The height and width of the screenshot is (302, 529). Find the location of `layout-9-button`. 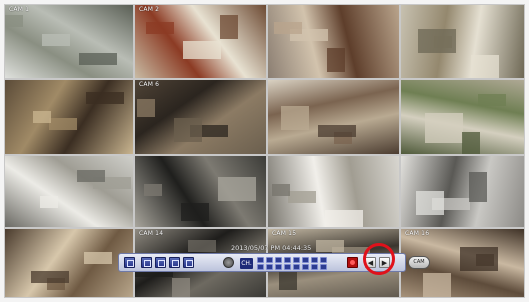

layout-9-button is located at coordinates (160, 262).